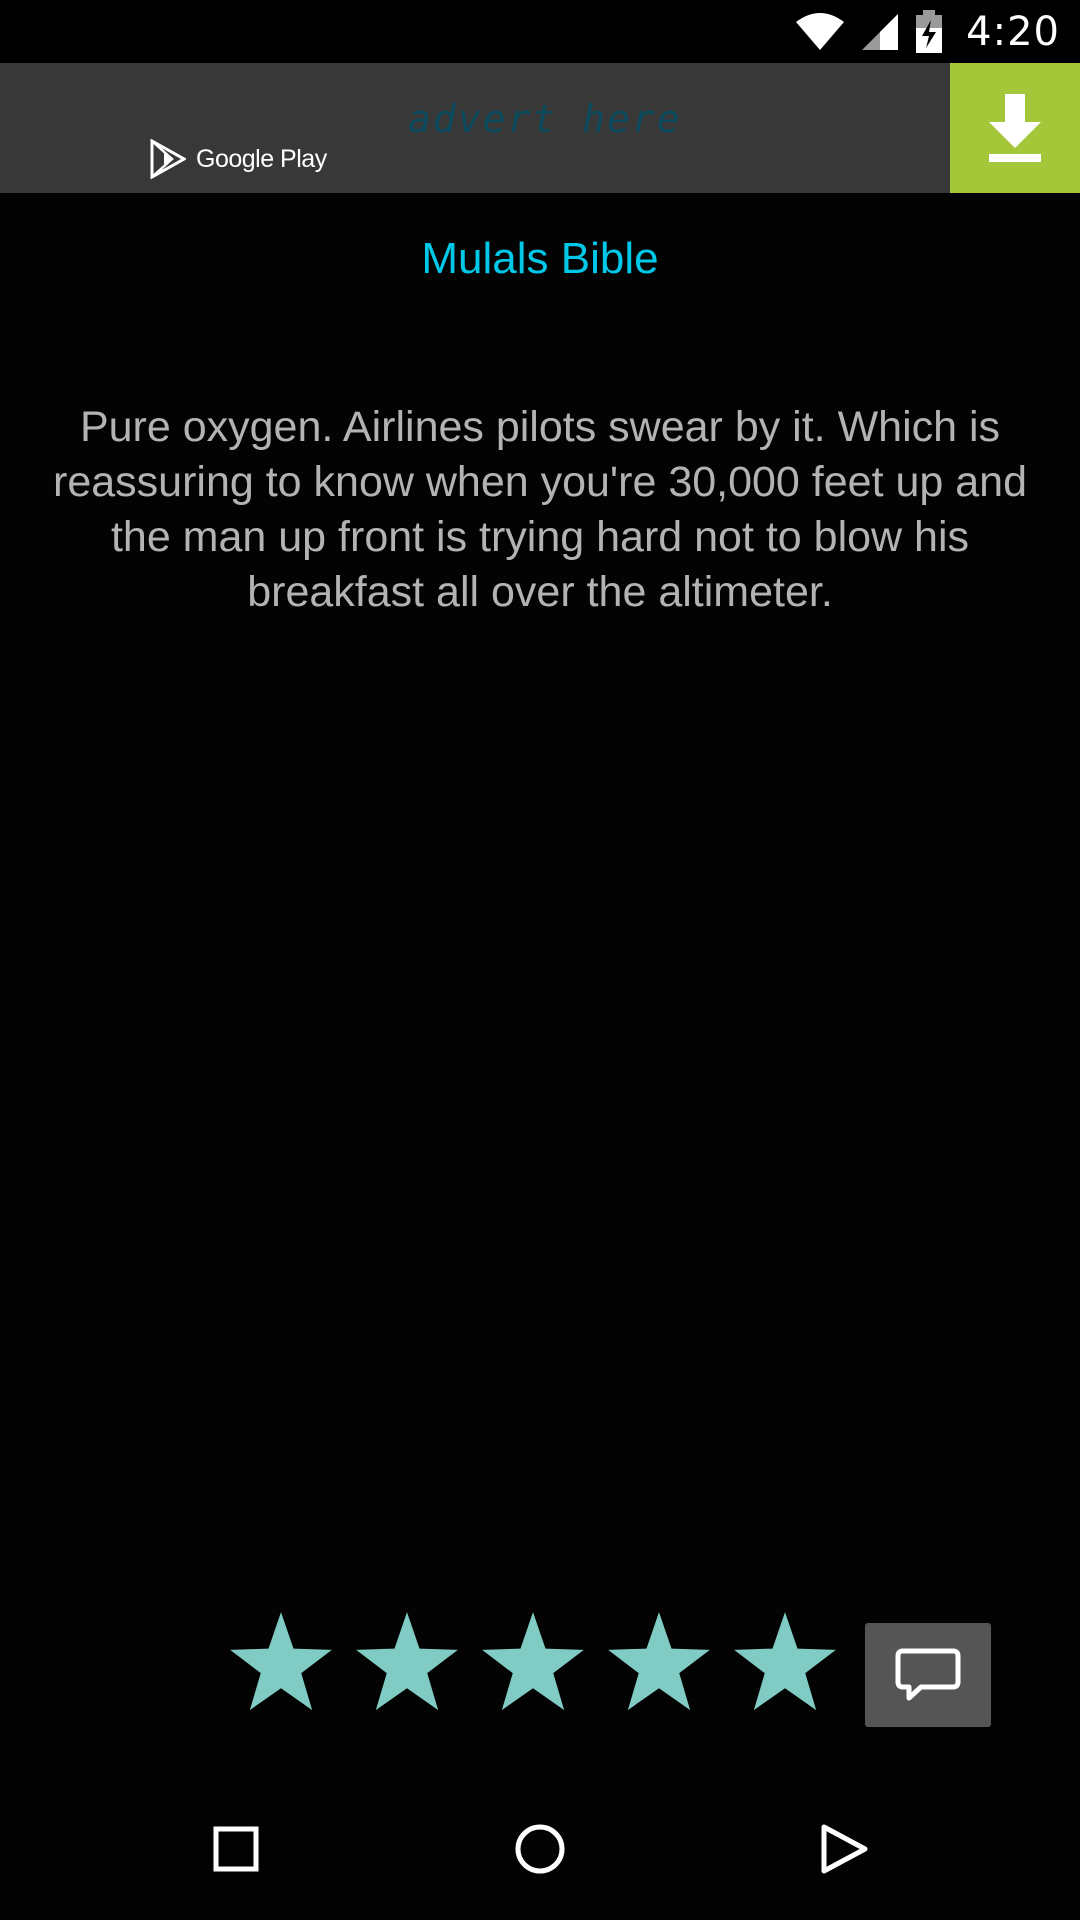  Describe the element at coordinates (540, 258) in the screenshot. I see `app-title: Mulals Bible` at that location.